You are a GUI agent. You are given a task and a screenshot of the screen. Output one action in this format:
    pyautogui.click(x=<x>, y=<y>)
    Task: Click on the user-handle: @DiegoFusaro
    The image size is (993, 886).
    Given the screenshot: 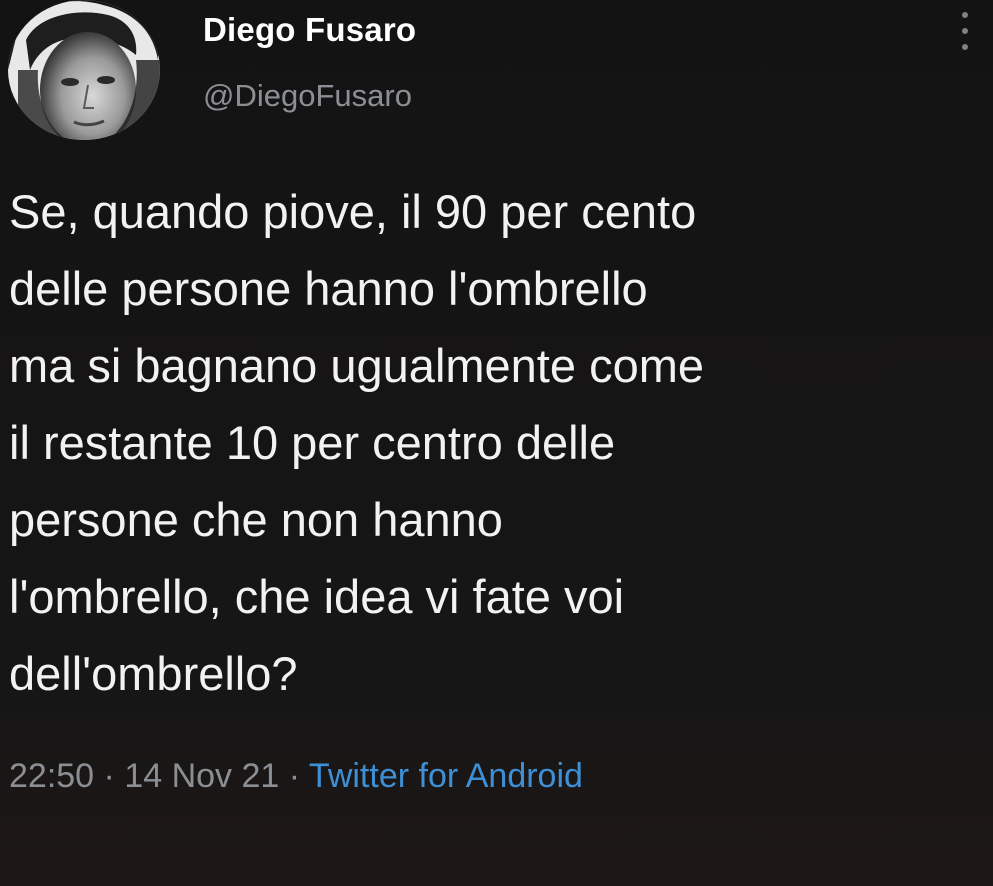 What is the action you would take?
    pyautogui.click(x=307, y=96)
    